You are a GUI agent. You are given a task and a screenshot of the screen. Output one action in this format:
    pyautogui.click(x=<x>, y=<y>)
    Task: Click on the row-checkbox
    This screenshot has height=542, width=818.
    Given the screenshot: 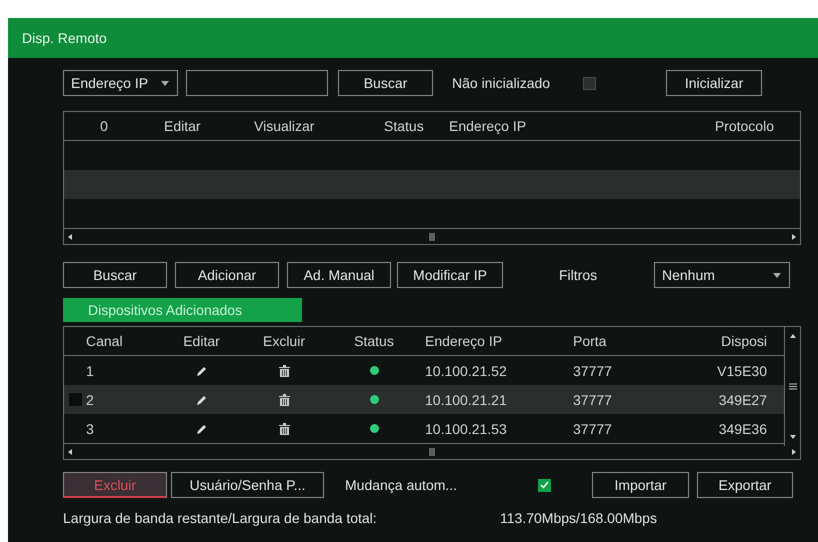 What is the action you would take?
    pyautogui.click(x=75, y=399)
    